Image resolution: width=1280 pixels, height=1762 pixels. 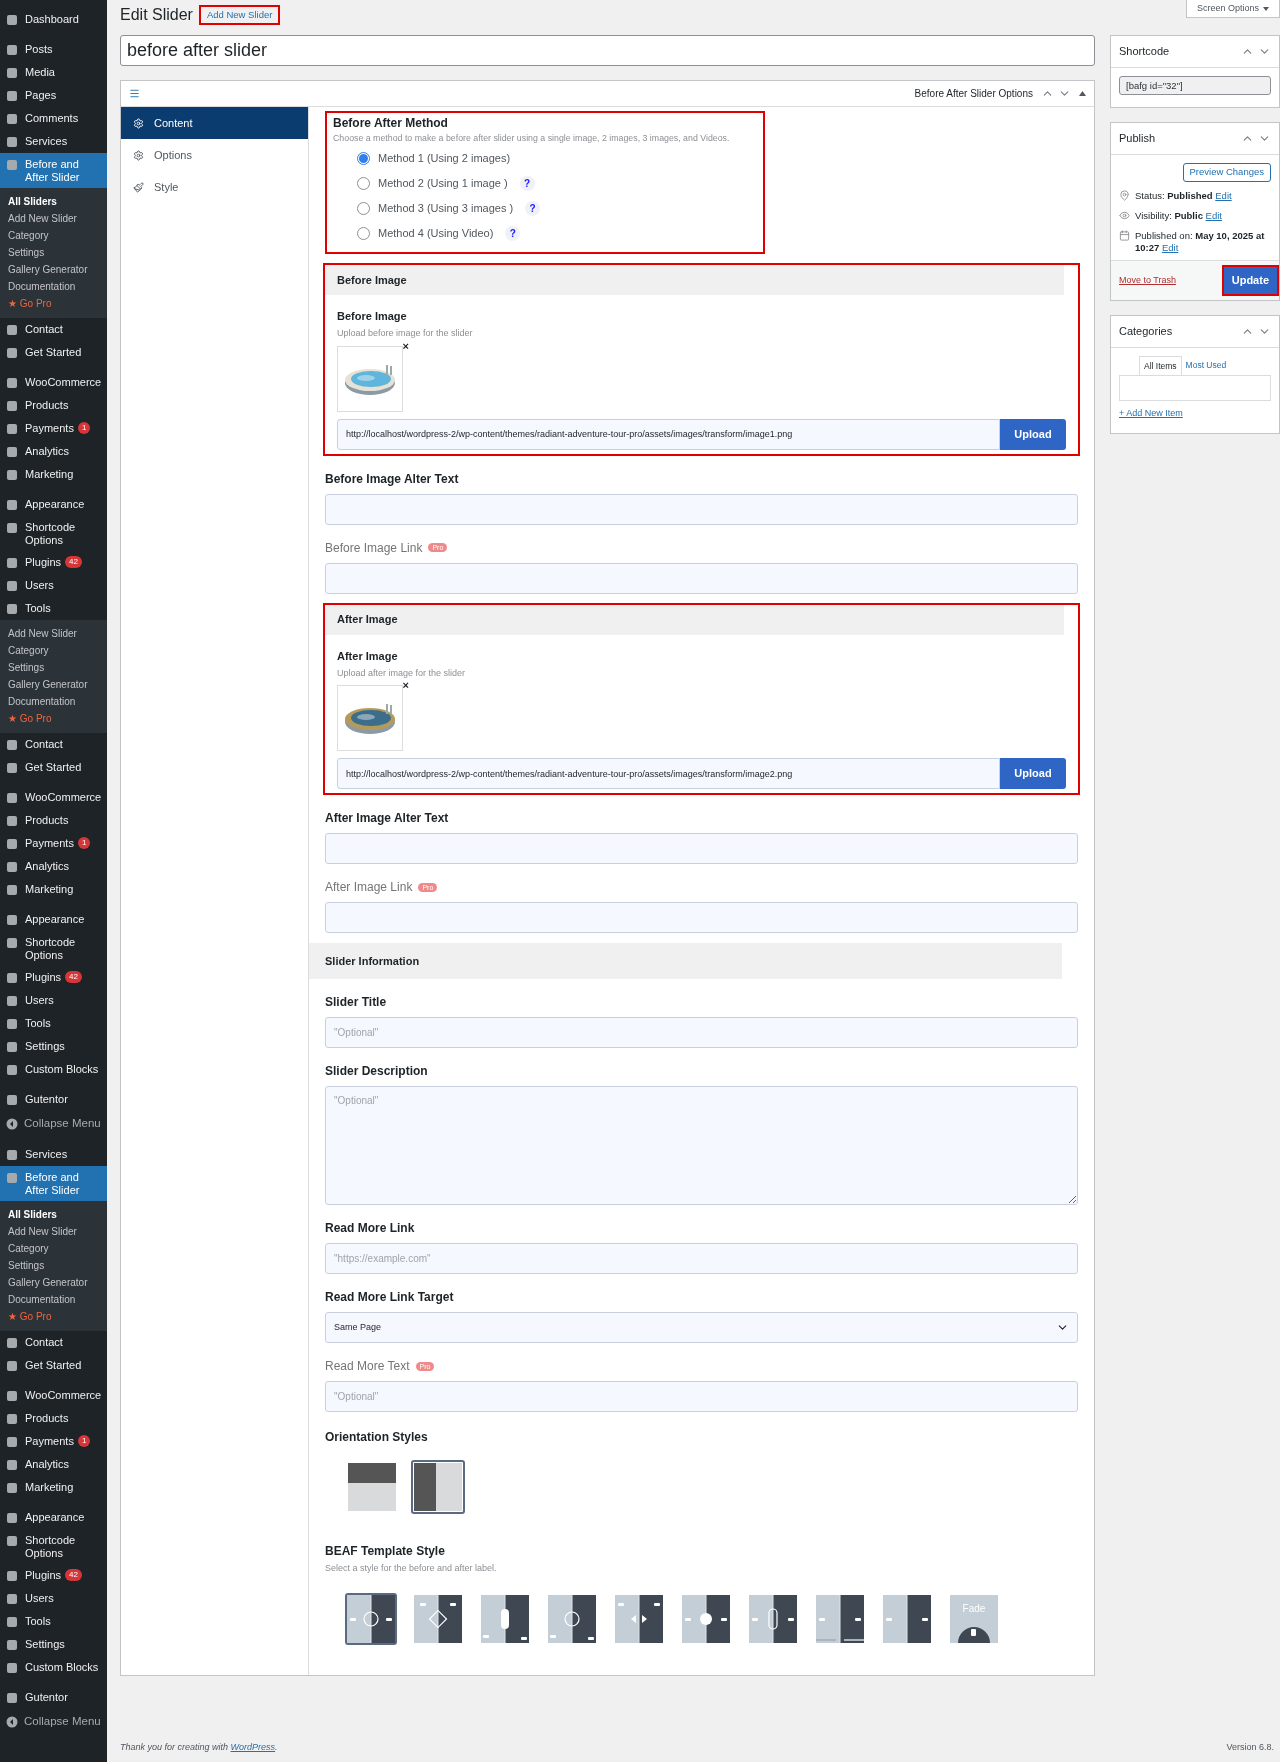 I want to click on category-tab: Most Used, so click(x=1206, y=365).